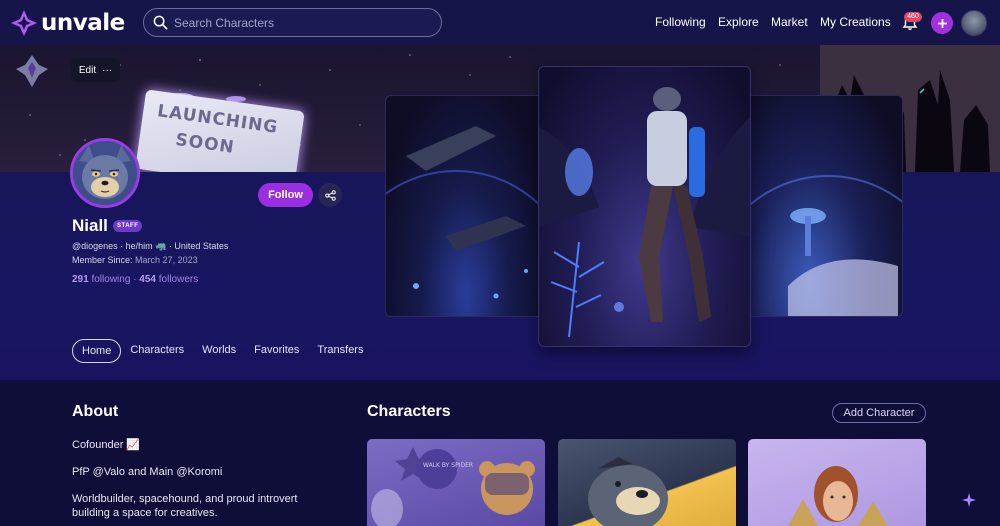  Describe the element at coordinates (855, 22) in the screenshot. I see `nav-link-my-creations: My Creations` at that location.